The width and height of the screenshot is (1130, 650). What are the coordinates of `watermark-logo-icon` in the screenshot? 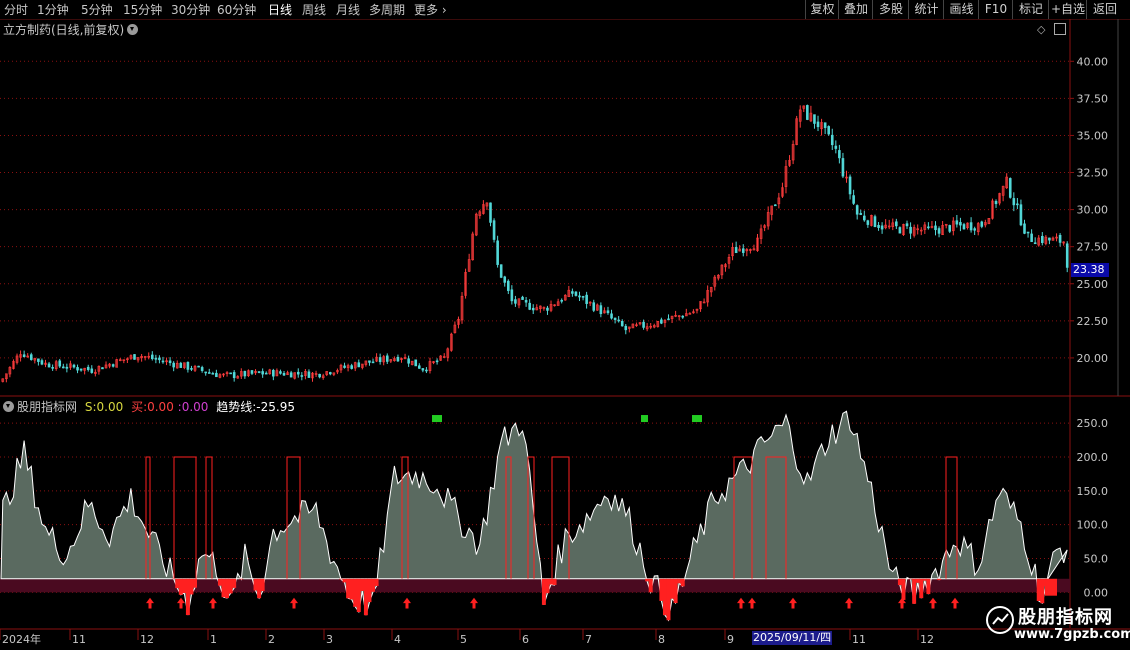 It's located at (1000, 620).